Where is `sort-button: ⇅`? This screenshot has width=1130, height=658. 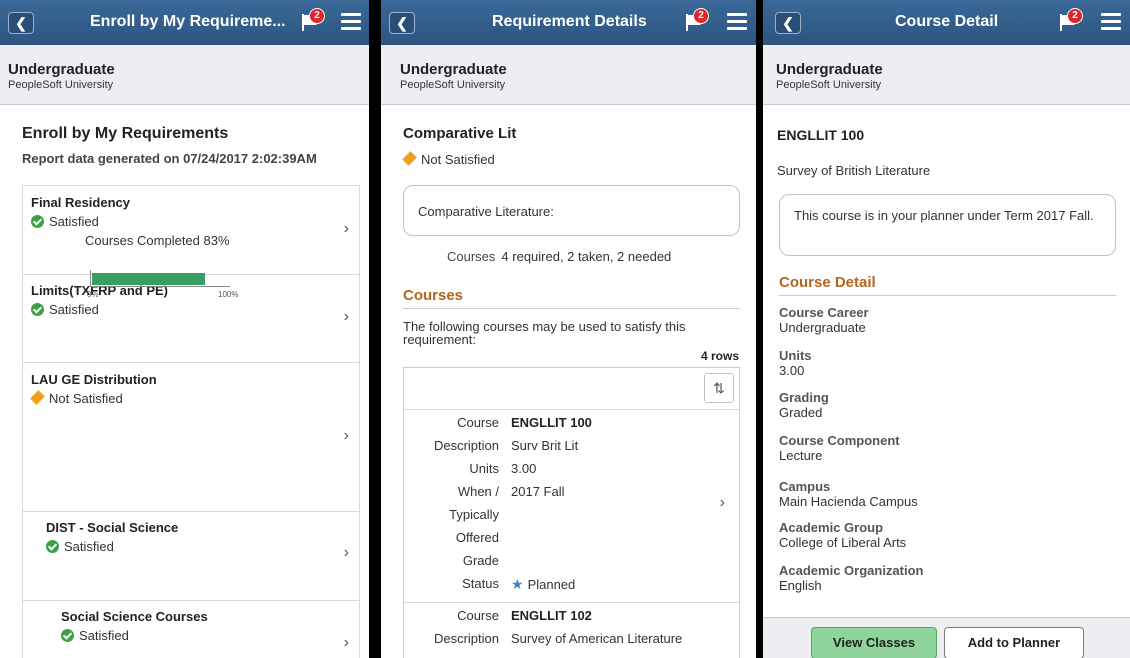
sort-button: ⇅ is located at coordinates (719, 388).